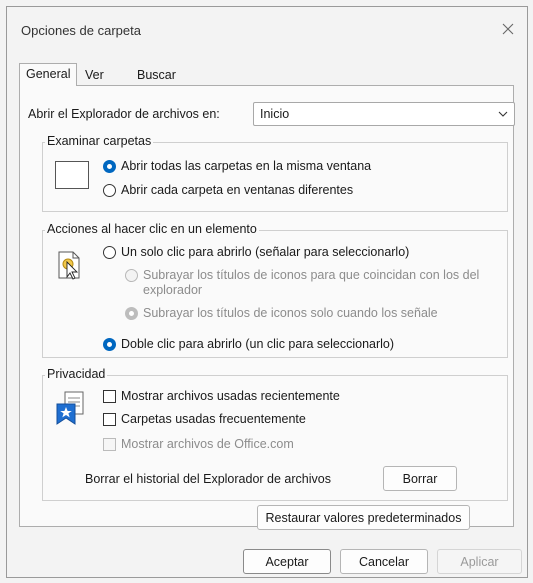 The width and height of the screenshot is (533, 583). I want to click on apply-button-label: Aplicar, so click(479, 561).